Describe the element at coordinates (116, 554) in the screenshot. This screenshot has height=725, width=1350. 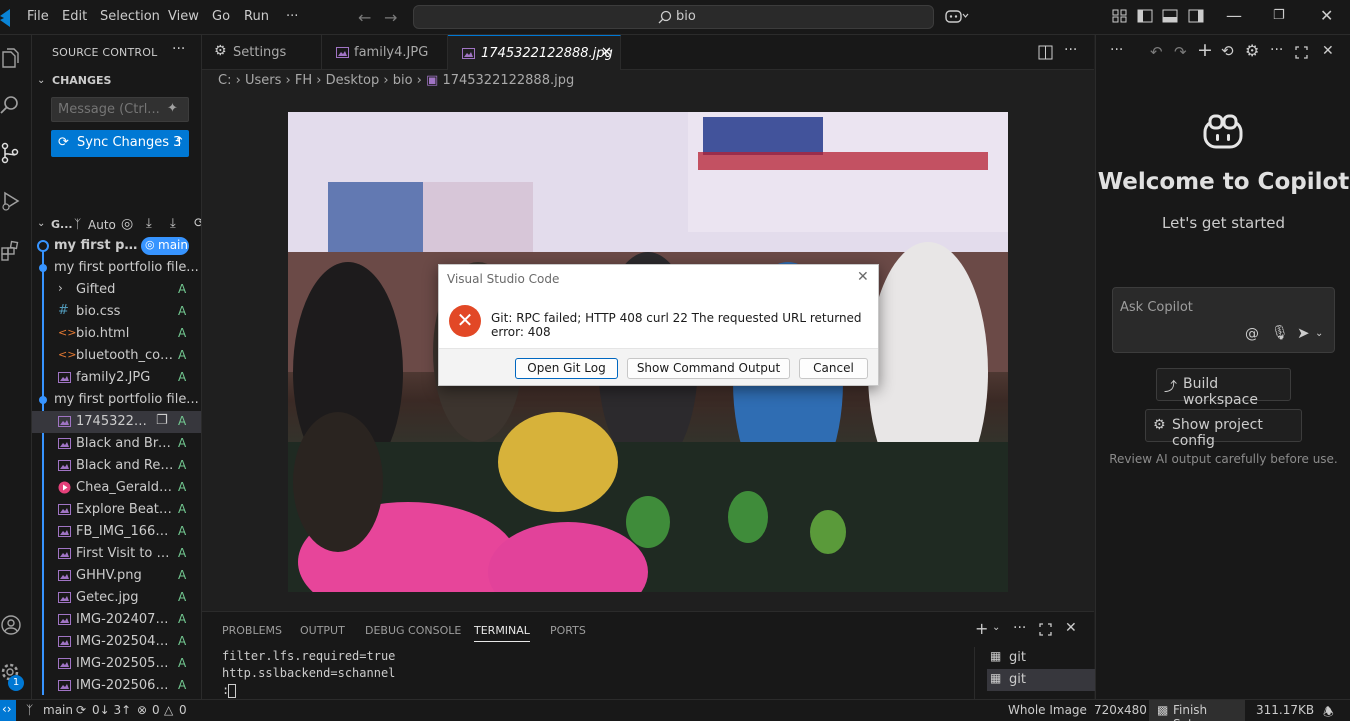
I see `file-row: First Visit to Sp... A` at that location.